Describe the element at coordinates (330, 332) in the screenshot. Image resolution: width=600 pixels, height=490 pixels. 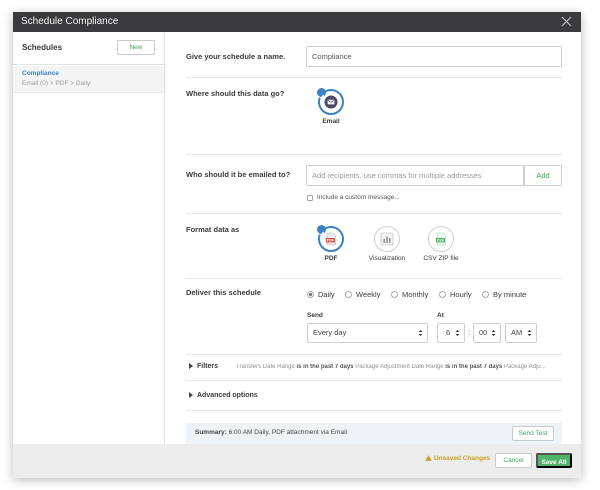
I see `send-frequency-value: Every day` at that location.